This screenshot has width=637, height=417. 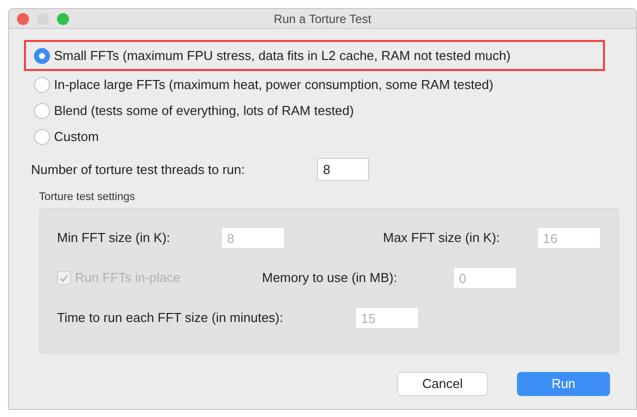 I want to click on field-label: Max FFT size (in K):, so click(x=442, y=238).